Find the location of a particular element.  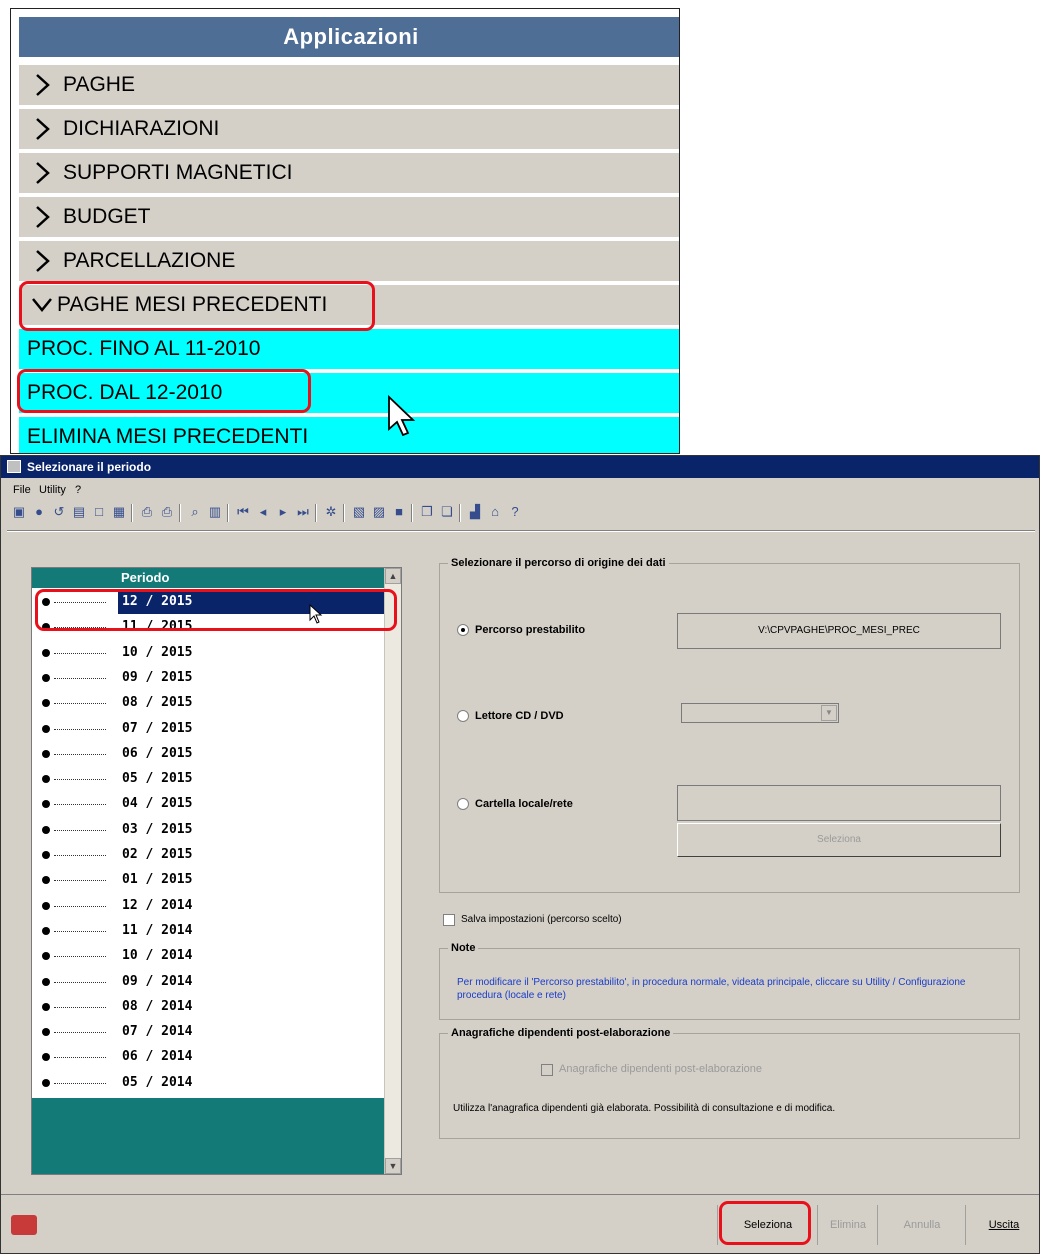

menu-utility: Utility is located at coordinates (52, 490).